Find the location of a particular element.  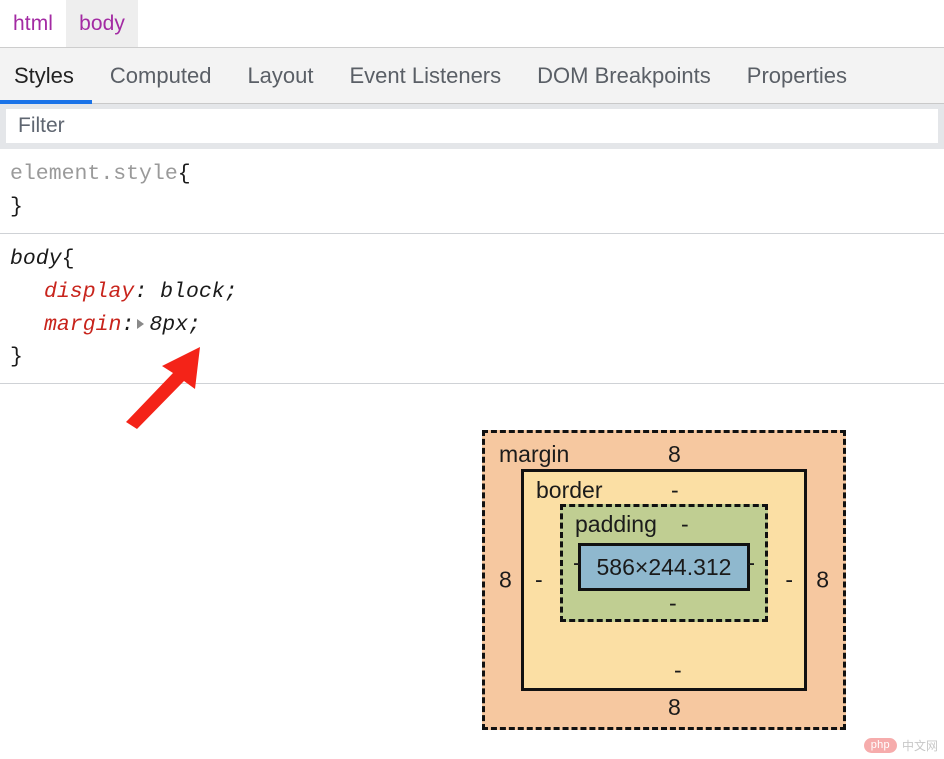

tab-label: Layout is located at coordinates (280, 75).